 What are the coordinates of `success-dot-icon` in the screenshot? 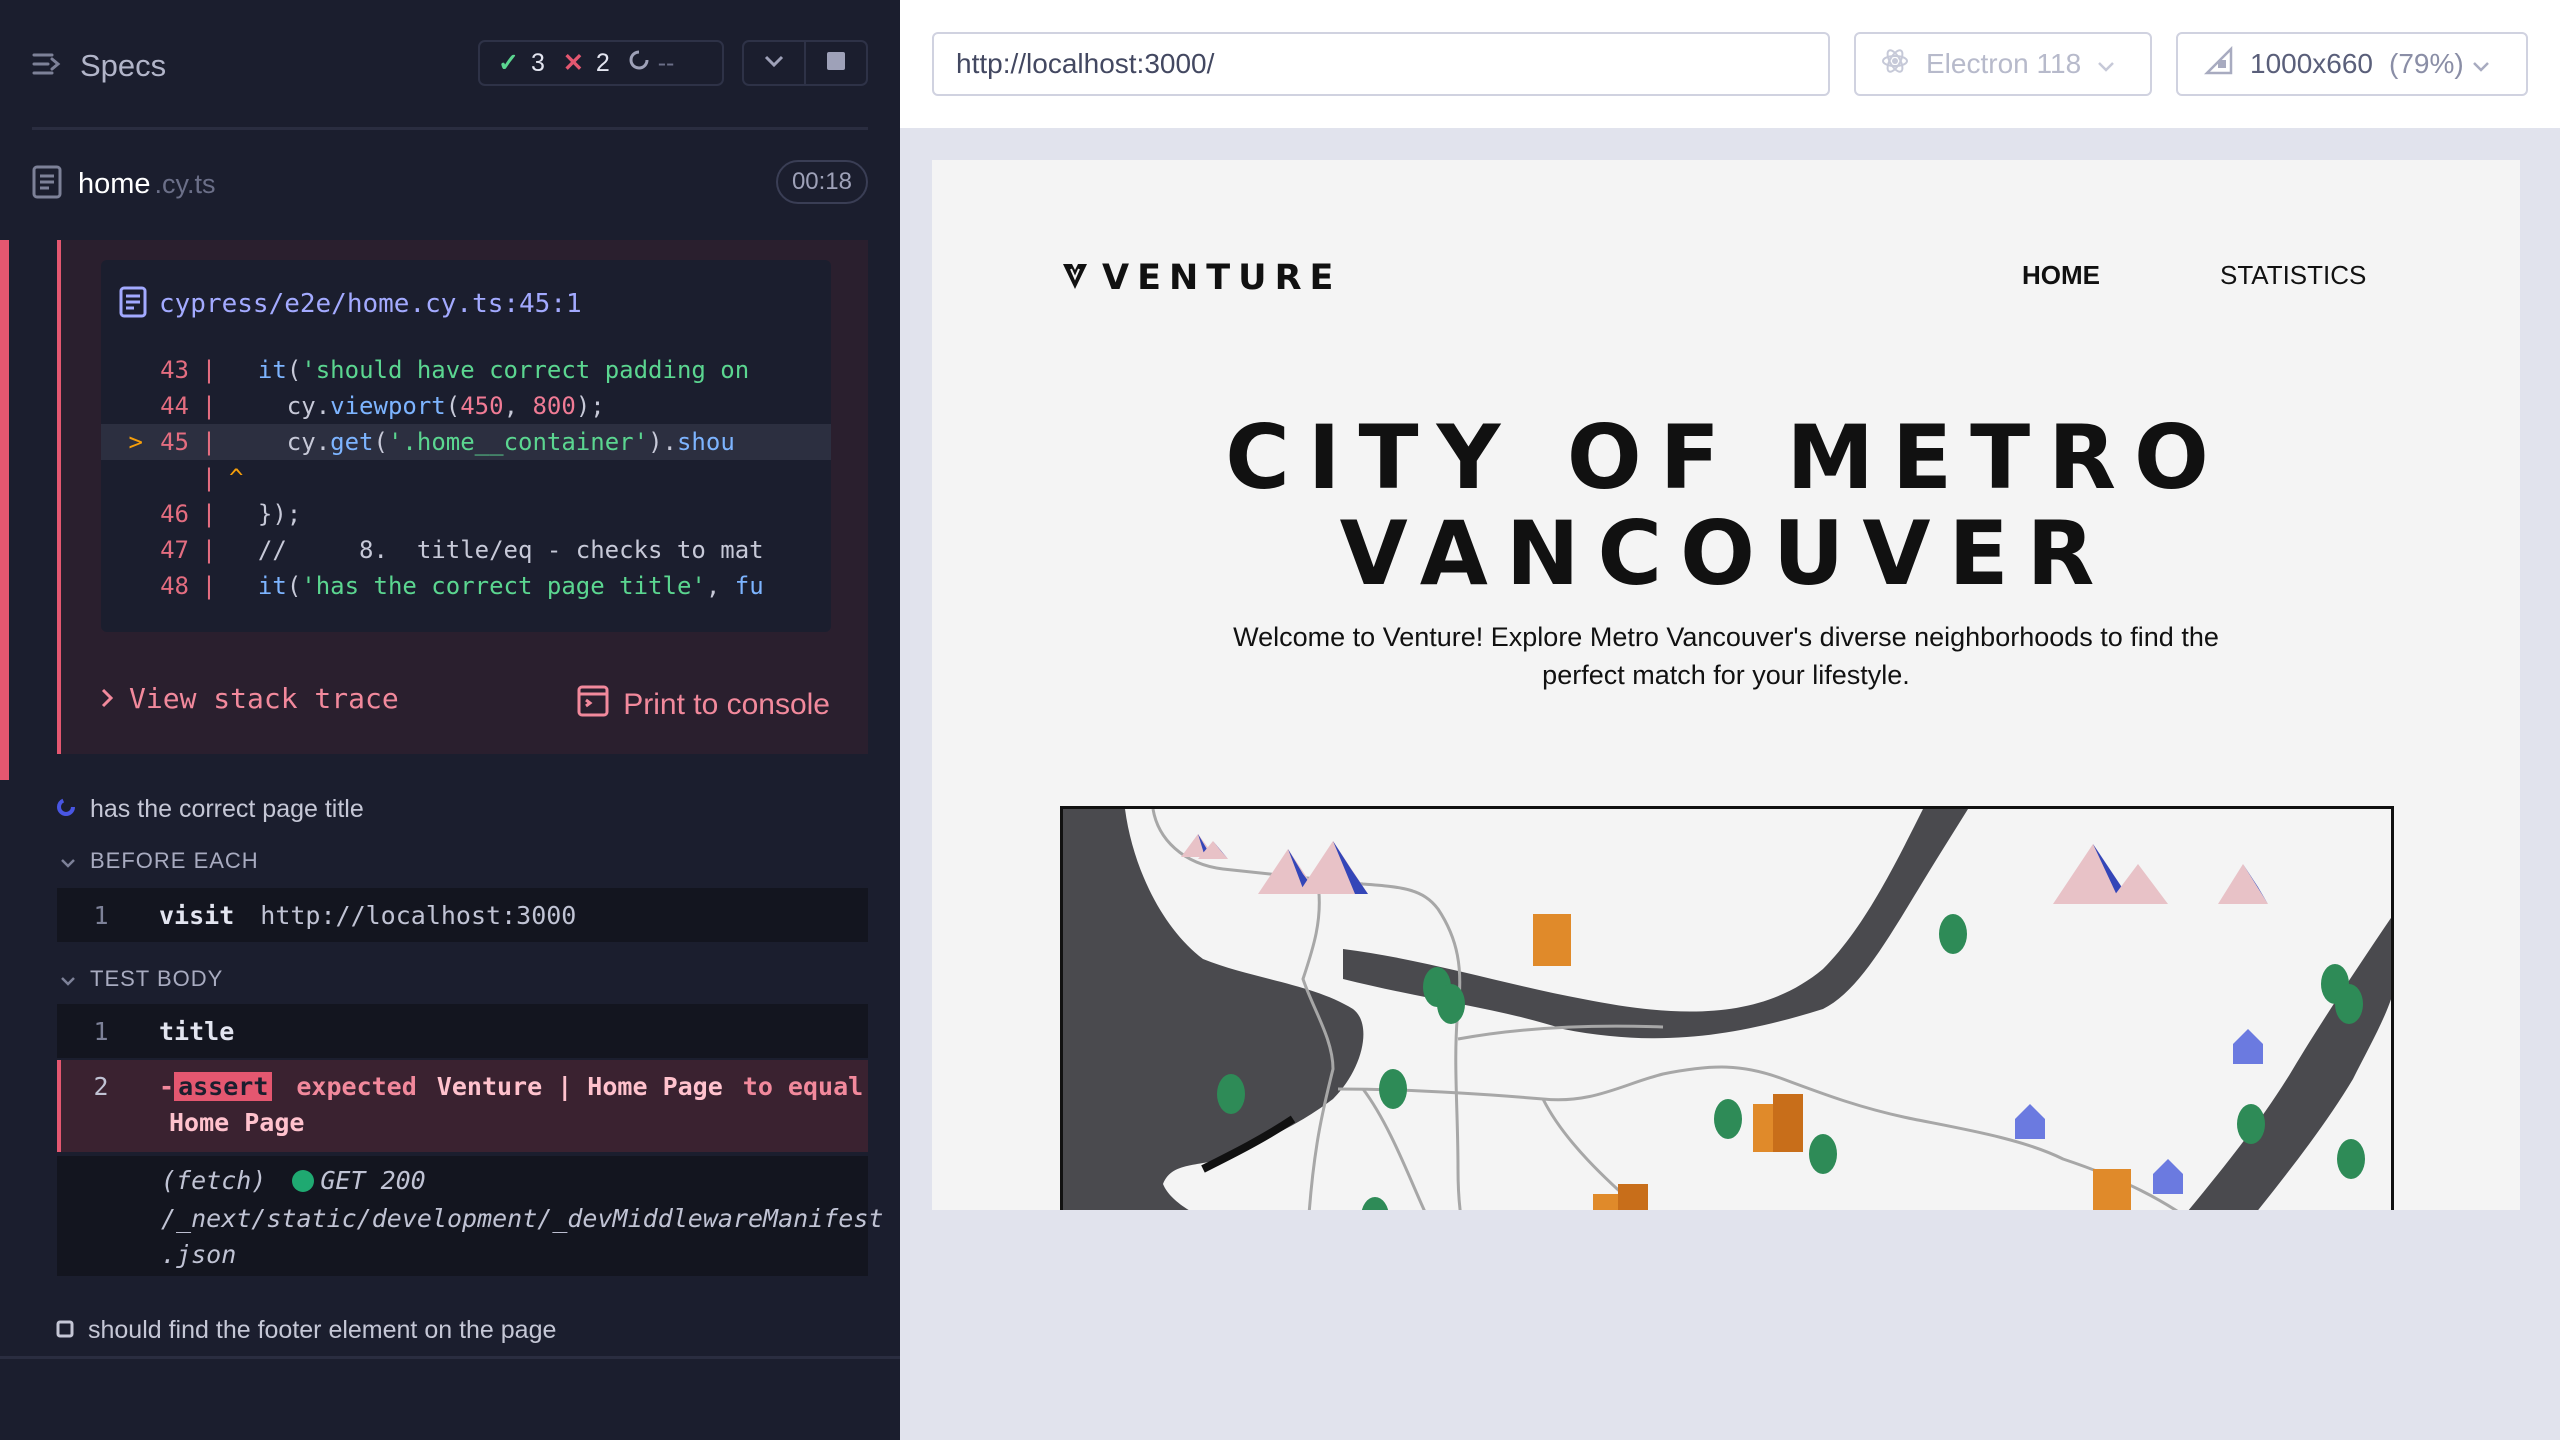 It's located at (303, 1180).